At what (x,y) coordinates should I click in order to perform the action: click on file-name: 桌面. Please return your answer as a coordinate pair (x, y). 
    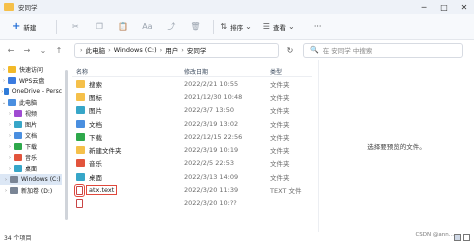
    Looking at the image, I should click on (95, 177).